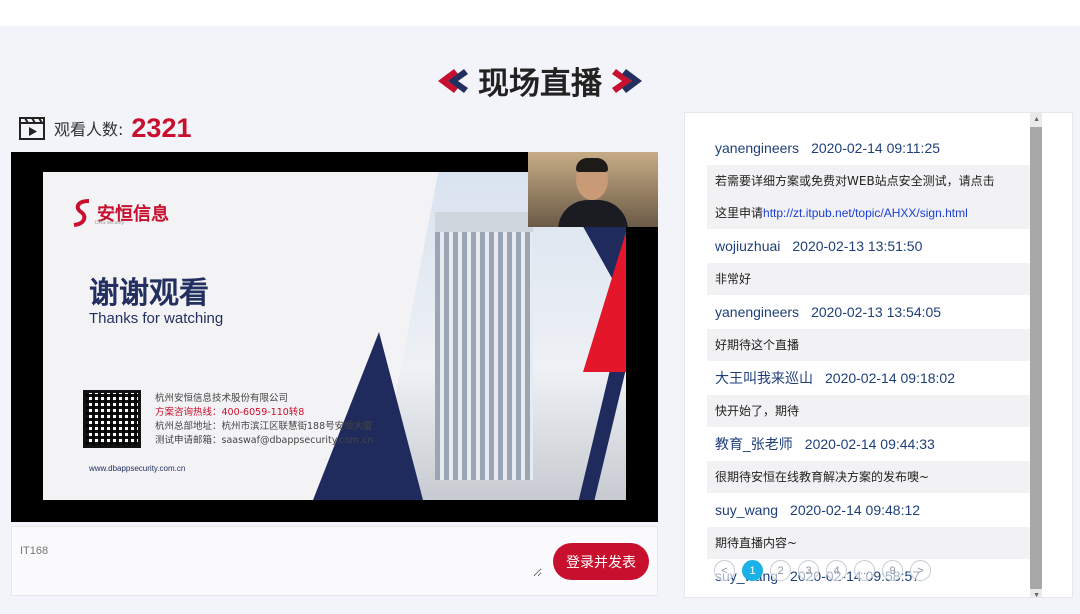  I want to click on presenter-hair, so click(592, 165).